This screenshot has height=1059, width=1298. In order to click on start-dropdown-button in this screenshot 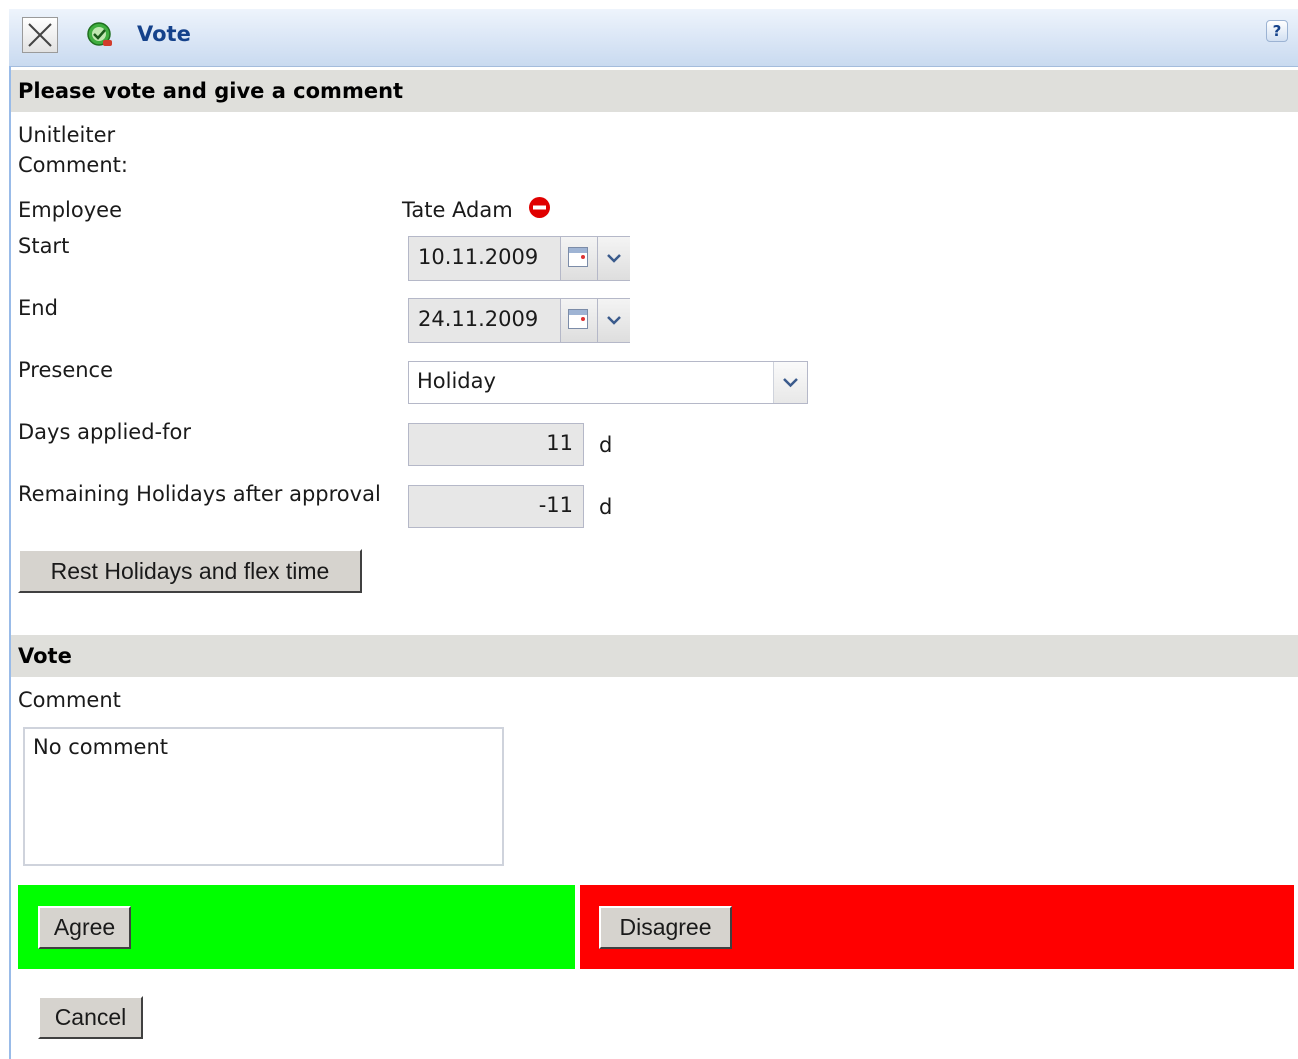, I will do `click(613, 258)`.